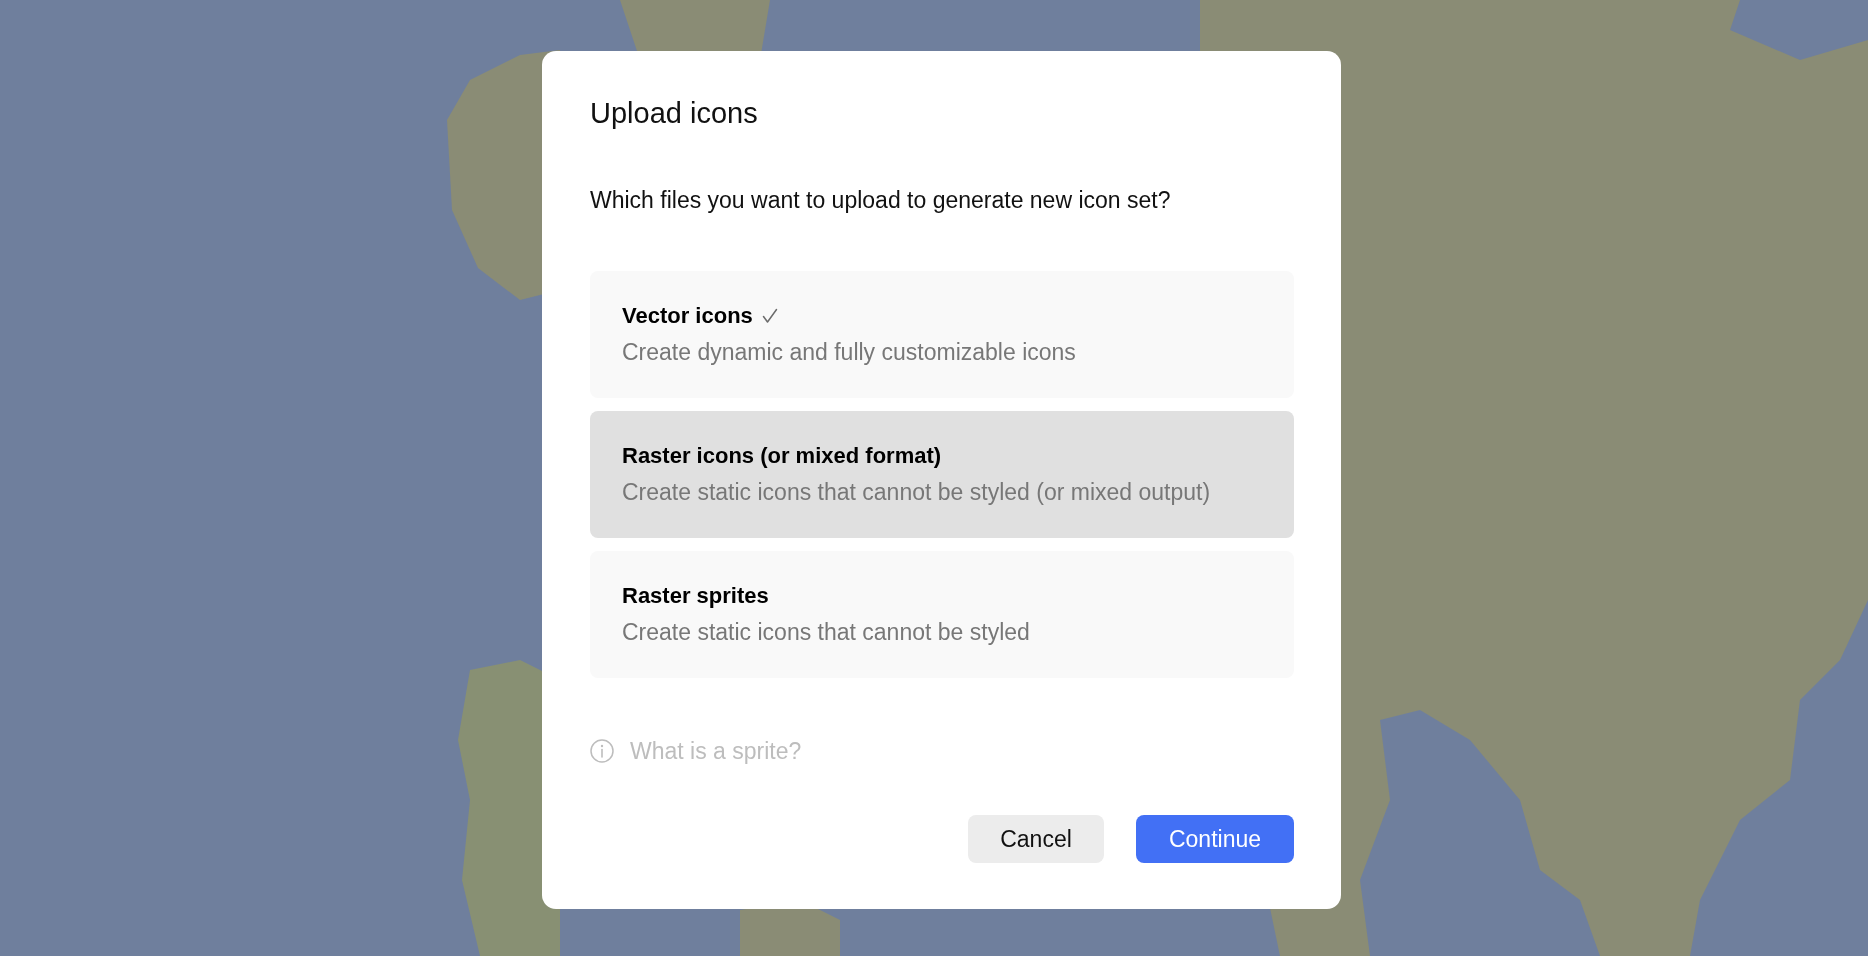  Describe the element at coordinates (1036, 839) in the screenshot. I see `cancel-button: Cancel` at that location.